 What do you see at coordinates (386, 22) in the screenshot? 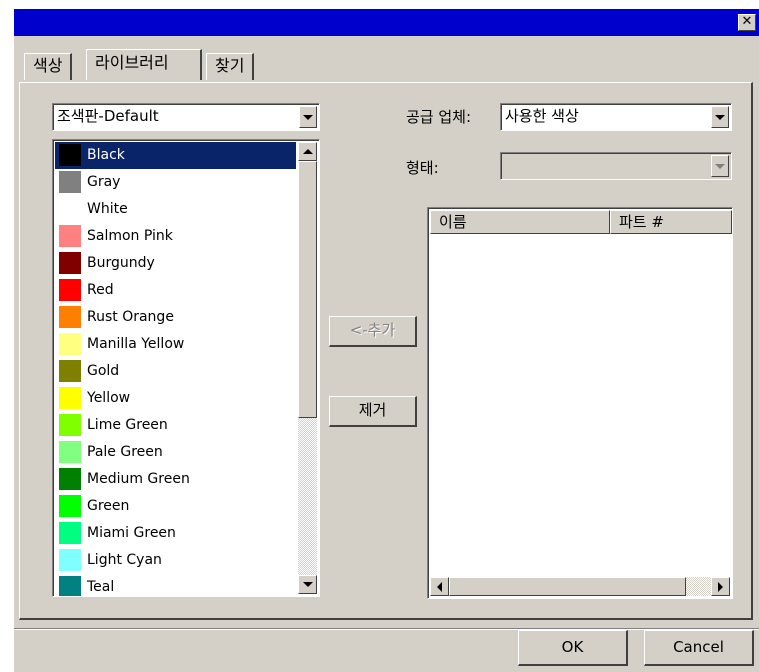
I see `title-bar: ✕` at bounding box center [386, 22].